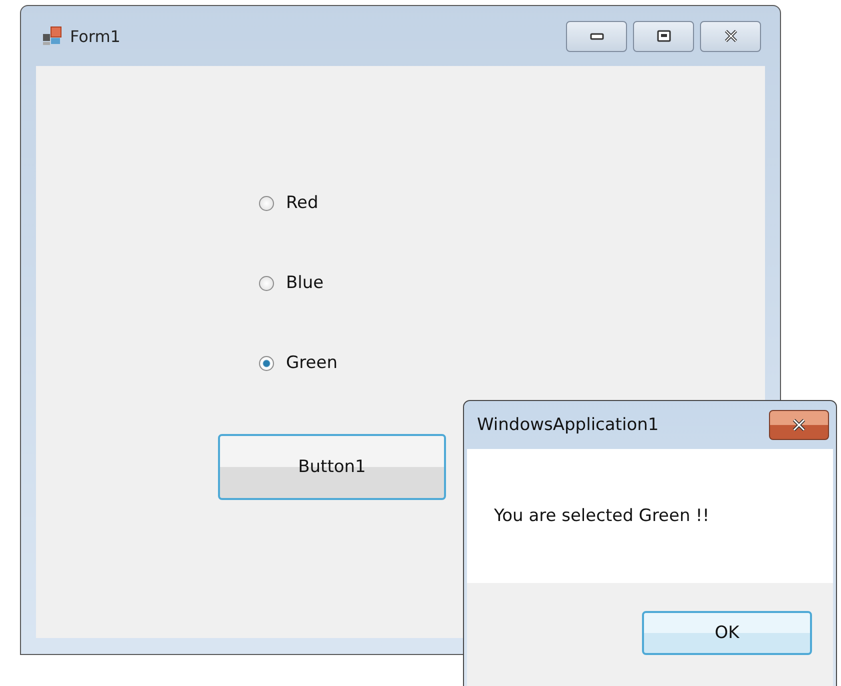  I want to click on button1: Button1, so click(332, 467).